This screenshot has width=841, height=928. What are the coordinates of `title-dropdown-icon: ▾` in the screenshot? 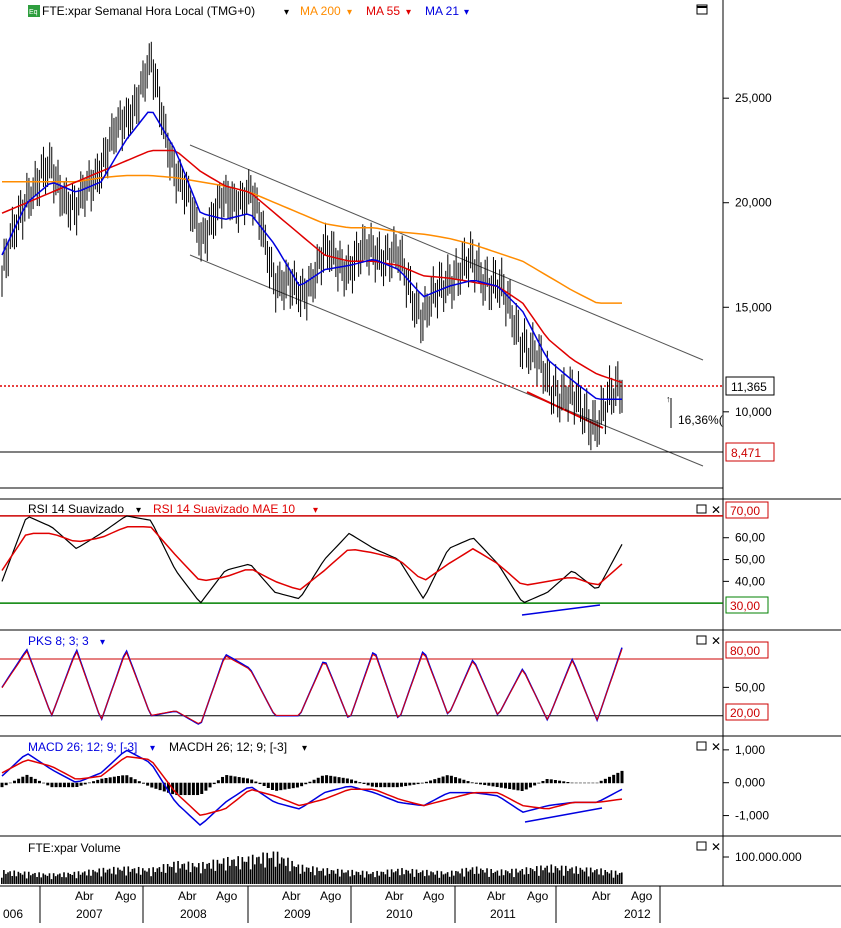 It's located at (286, 12).